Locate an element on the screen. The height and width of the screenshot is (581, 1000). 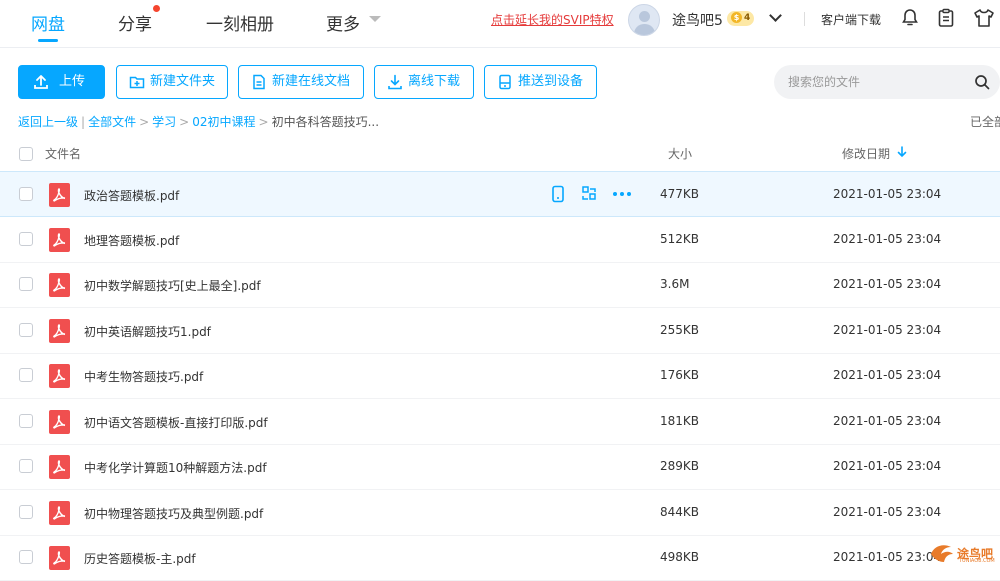
clipboard-icon is located at coordinates (947, 19).